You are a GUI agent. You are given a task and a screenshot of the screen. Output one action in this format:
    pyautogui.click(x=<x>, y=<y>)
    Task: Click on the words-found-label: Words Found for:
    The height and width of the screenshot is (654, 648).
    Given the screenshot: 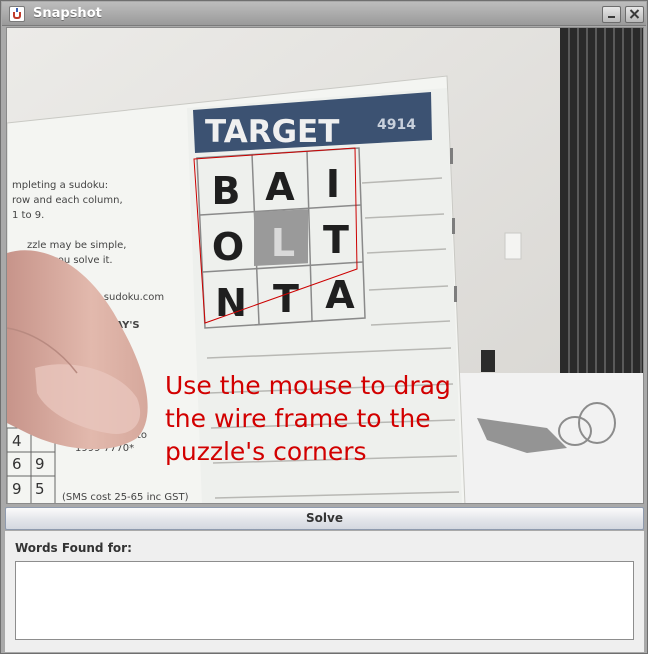 What is the action you would take?
    pyautogui.click(x=73, y=548)
    